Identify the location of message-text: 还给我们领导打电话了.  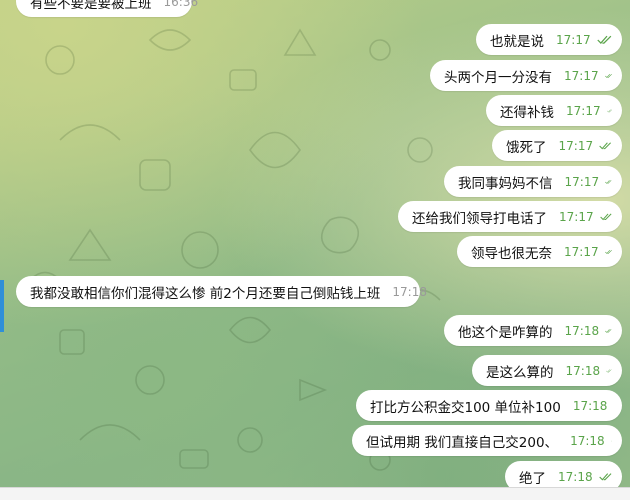
(479, 218).